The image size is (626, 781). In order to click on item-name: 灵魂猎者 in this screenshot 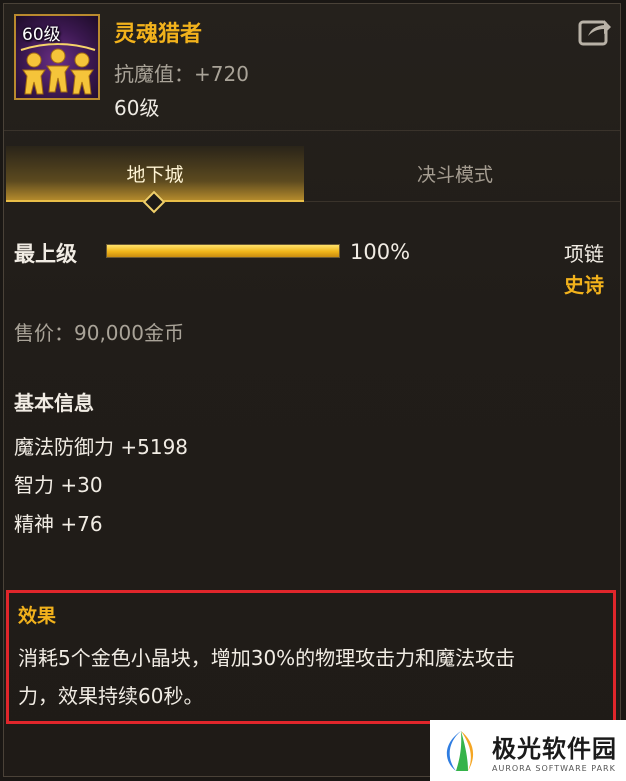, I will do `click(158, 34)`.